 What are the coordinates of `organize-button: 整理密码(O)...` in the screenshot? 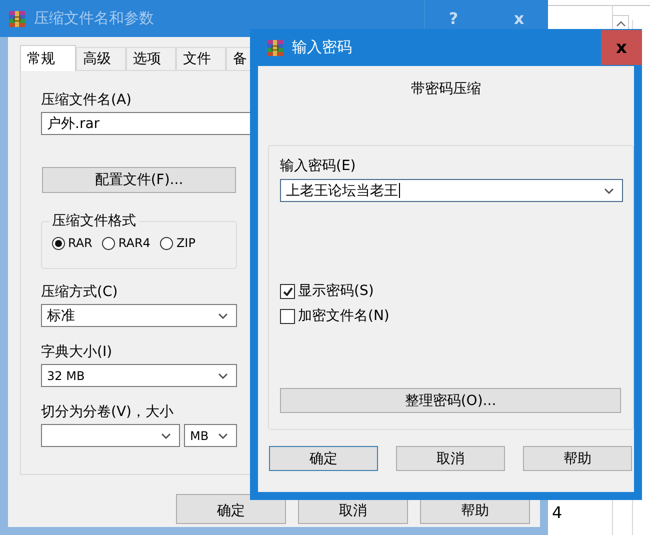 It's located at (450, 400).